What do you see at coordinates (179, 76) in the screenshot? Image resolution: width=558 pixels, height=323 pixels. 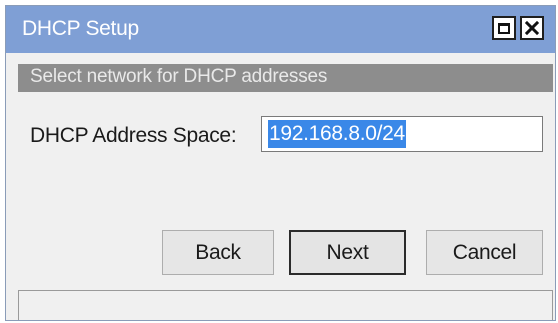 I see `instruction-text: Select network for DHCP addresses` at bounding box center [179, 76].